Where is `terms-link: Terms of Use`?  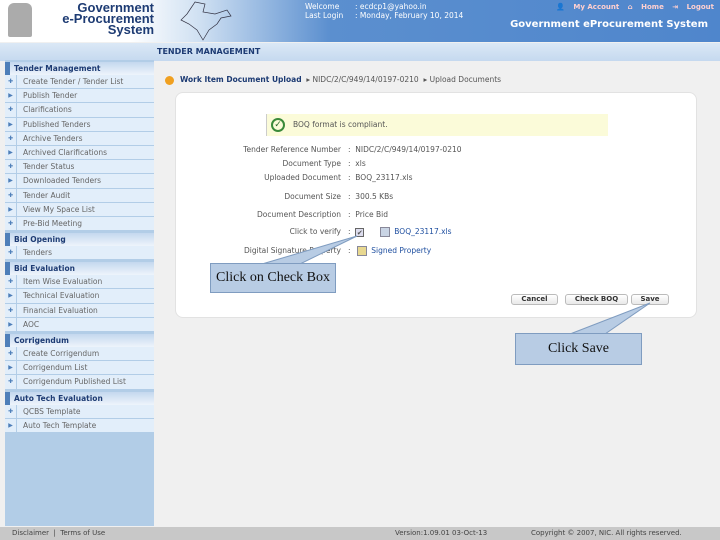 terms-link: Terms of Use is located at coordinates (82, 533).